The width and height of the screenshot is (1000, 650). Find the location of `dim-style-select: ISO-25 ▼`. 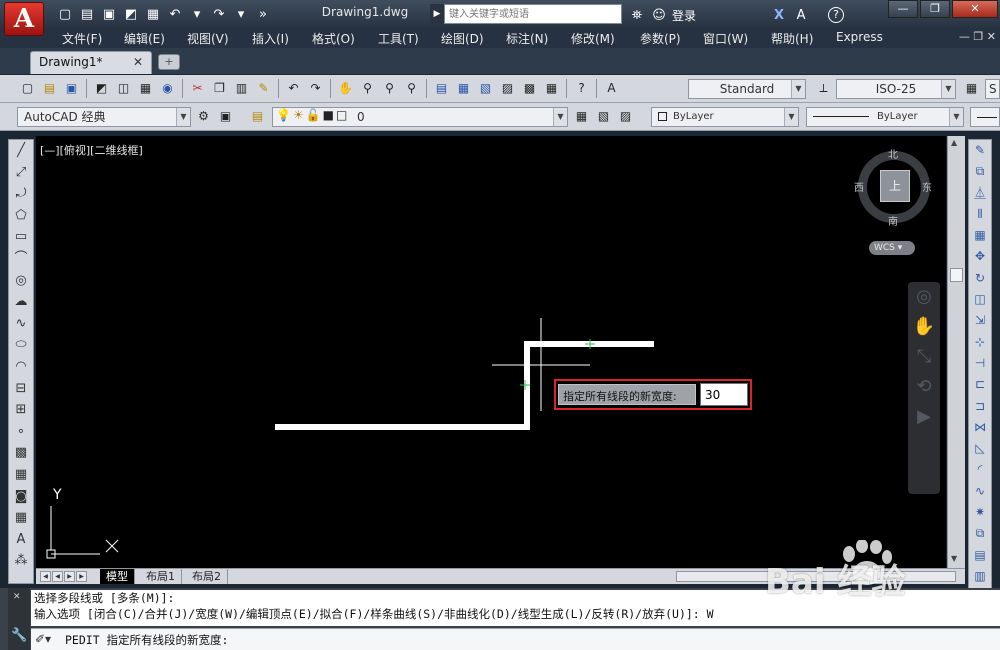

dim-style-select: ISO-25 ▼ is located at coordinates (896, 89).